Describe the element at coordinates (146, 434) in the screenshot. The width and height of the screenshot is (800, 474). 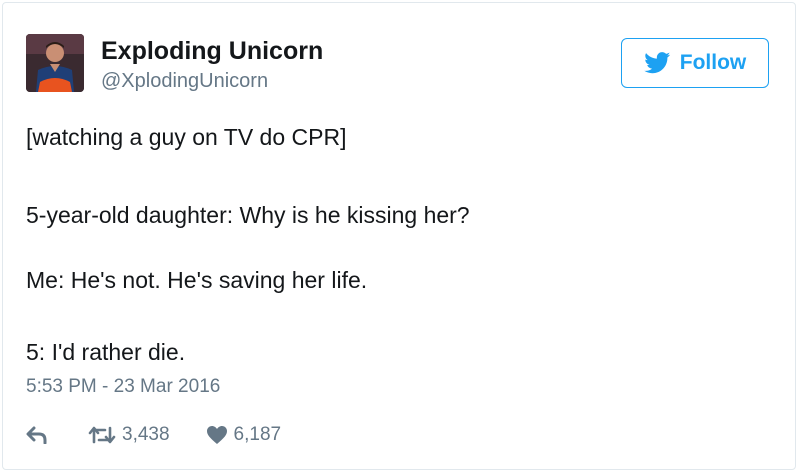
I see `retweet-count: 3,438` at that location.